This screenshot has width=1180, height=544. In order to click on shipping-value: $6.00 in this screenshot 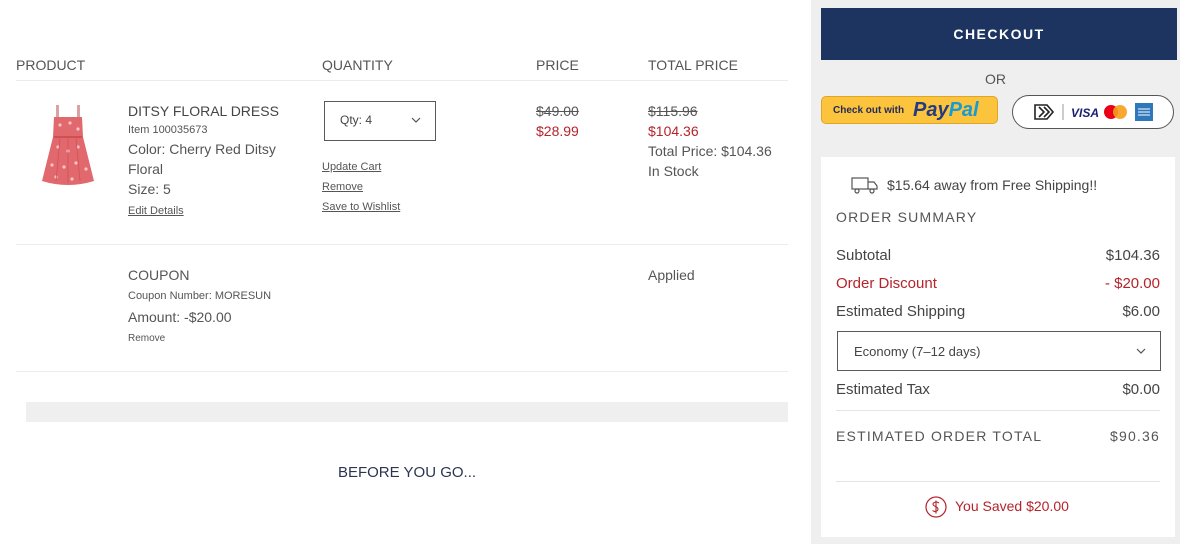, I will do `click(1141, 311)`.